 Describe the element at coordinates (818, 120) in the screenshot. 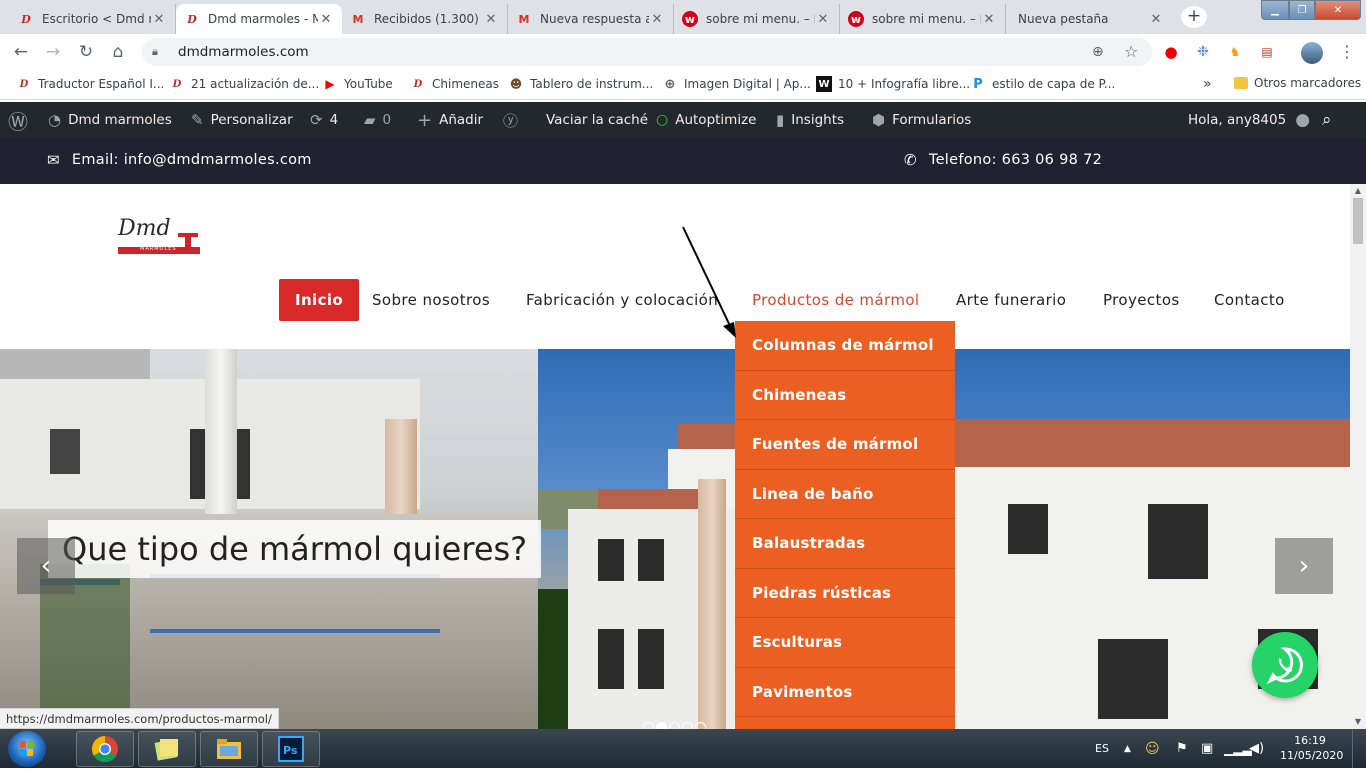

I see `wp-insights-label: Insights` at that location.